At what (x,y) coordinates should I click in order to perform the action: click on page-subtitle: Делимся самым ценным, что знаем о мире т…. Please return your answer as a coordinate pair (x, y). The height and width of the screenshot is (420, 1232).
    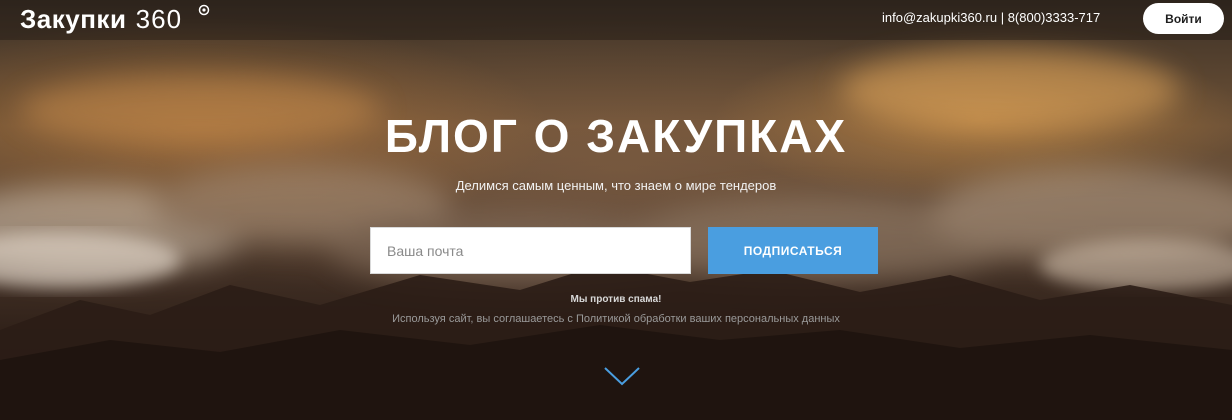
    Looking at the image, I should click on (616, 185).